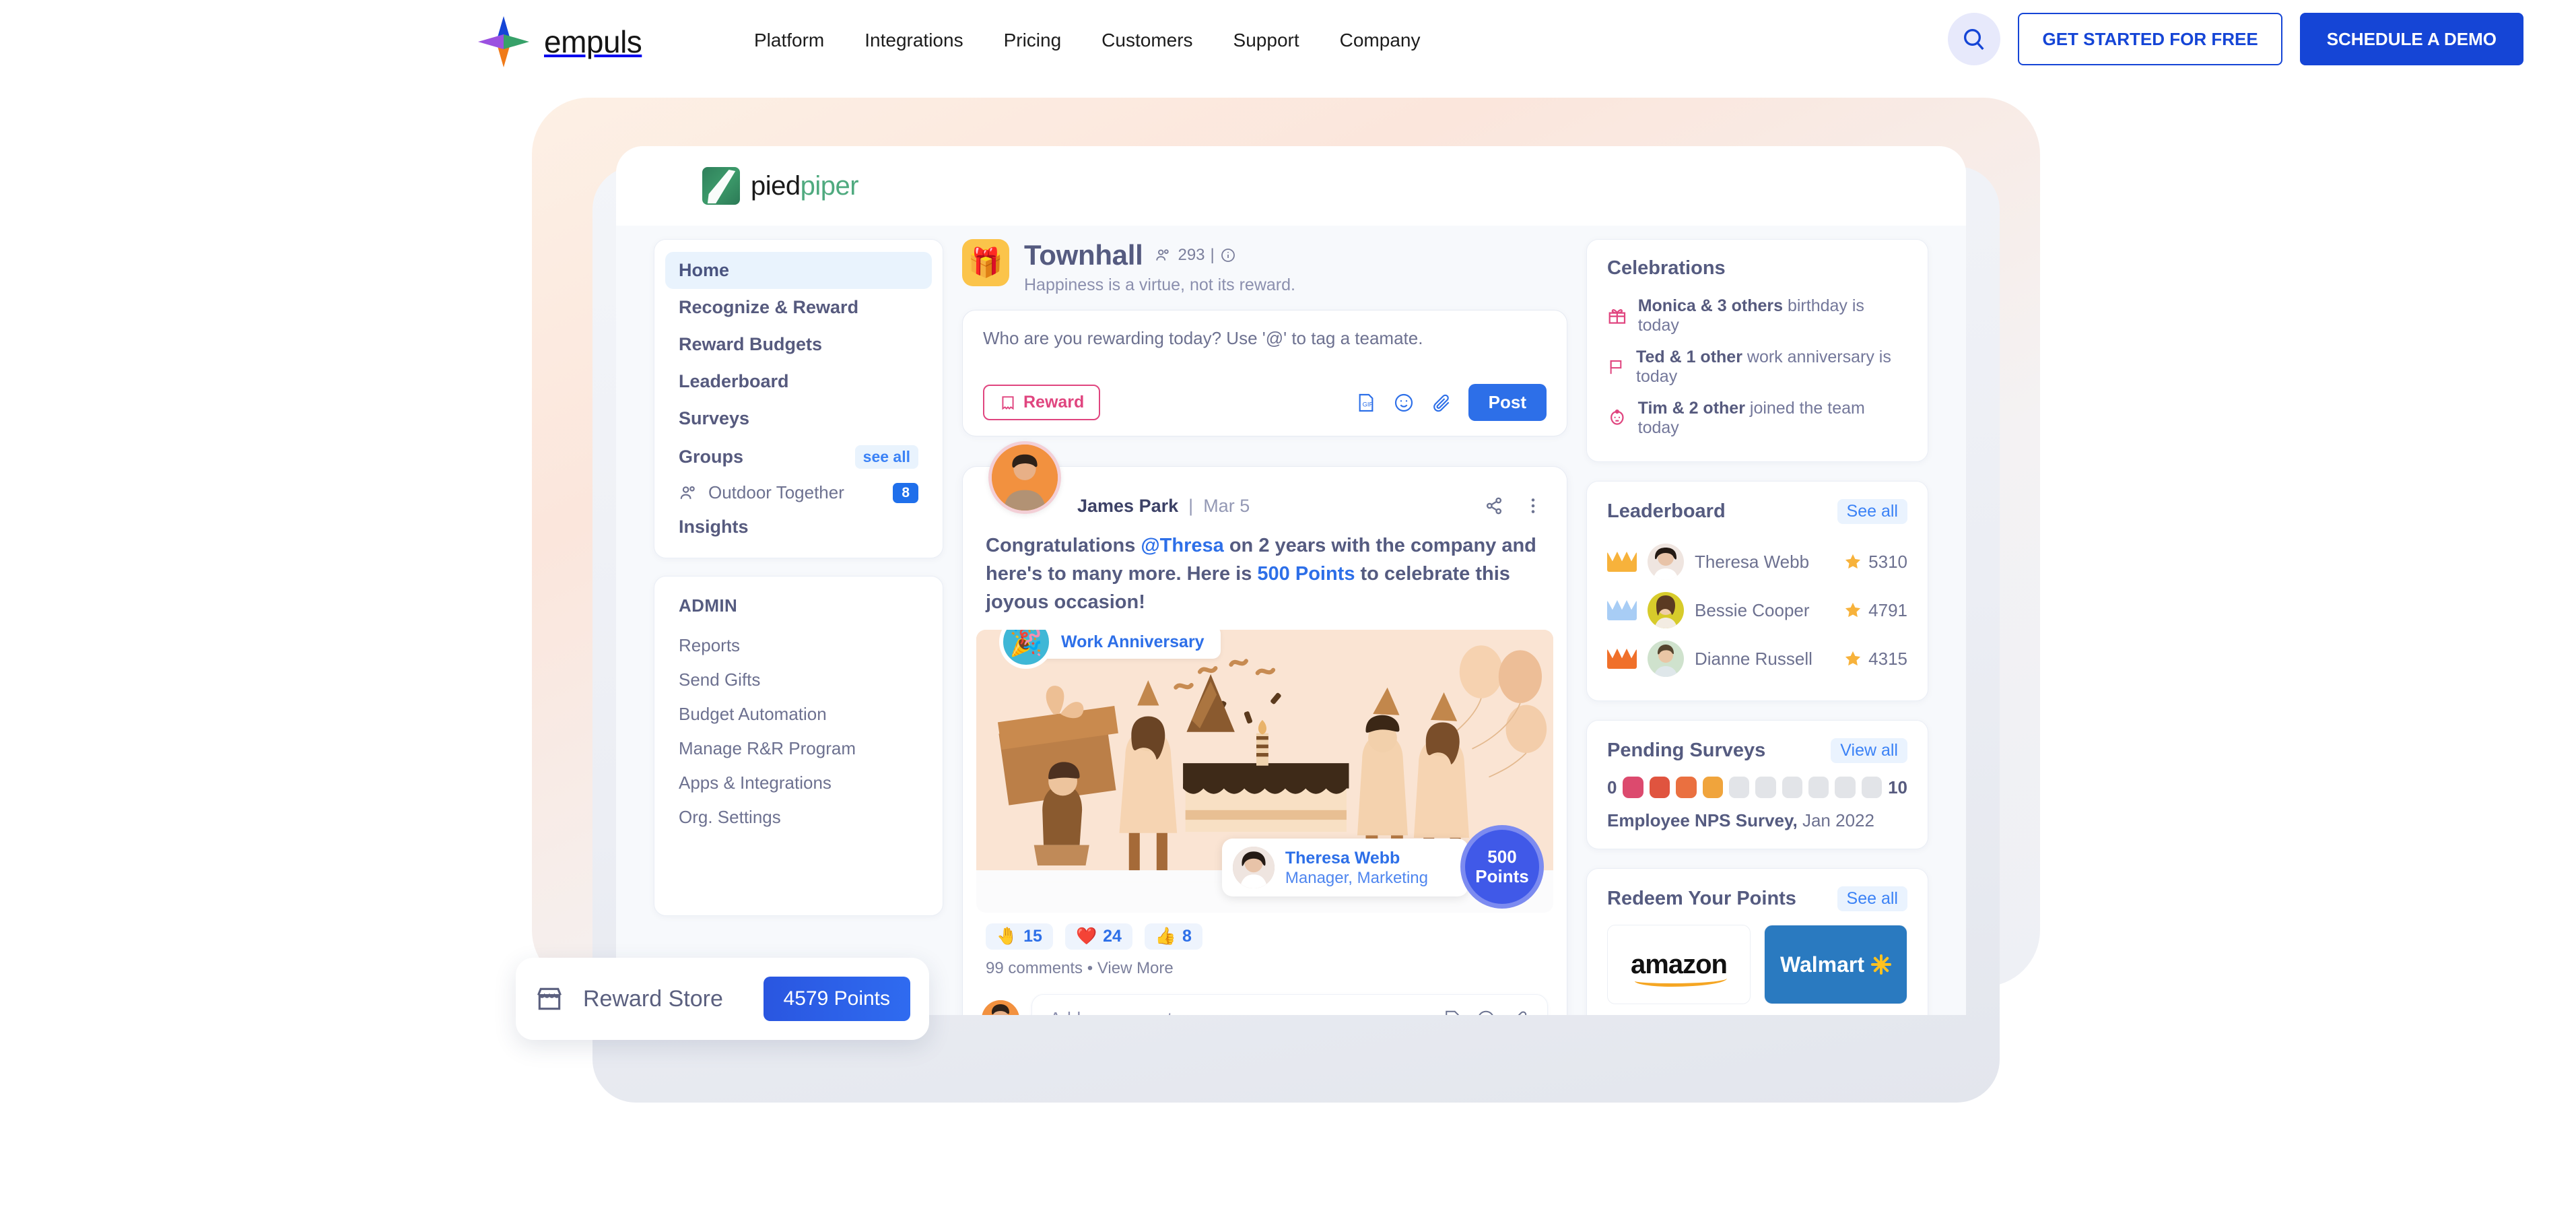  I want to click on sidebar-item-home: Home, so click(798, 270).